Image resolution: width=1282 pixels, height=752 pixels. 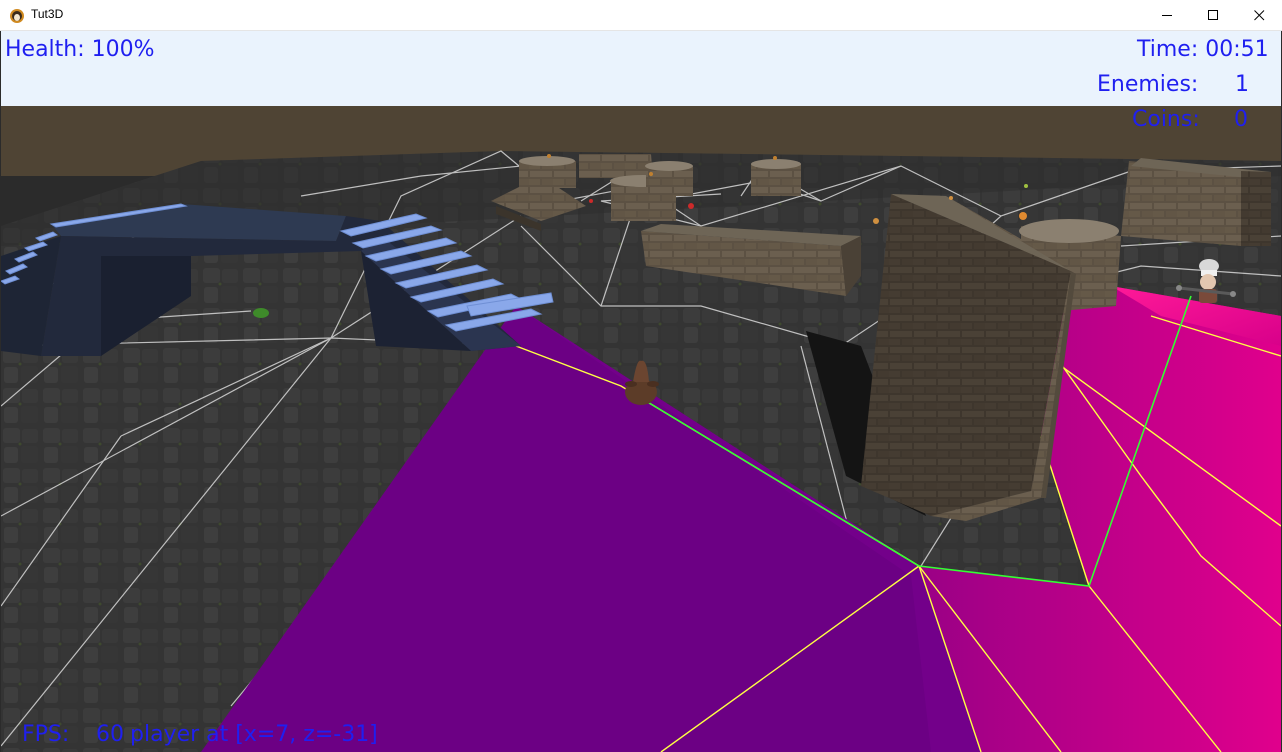 What do you see at coordinates (261, 313) in the screenshot?
I see `melon-pickup` at bounding box center [261, 313].